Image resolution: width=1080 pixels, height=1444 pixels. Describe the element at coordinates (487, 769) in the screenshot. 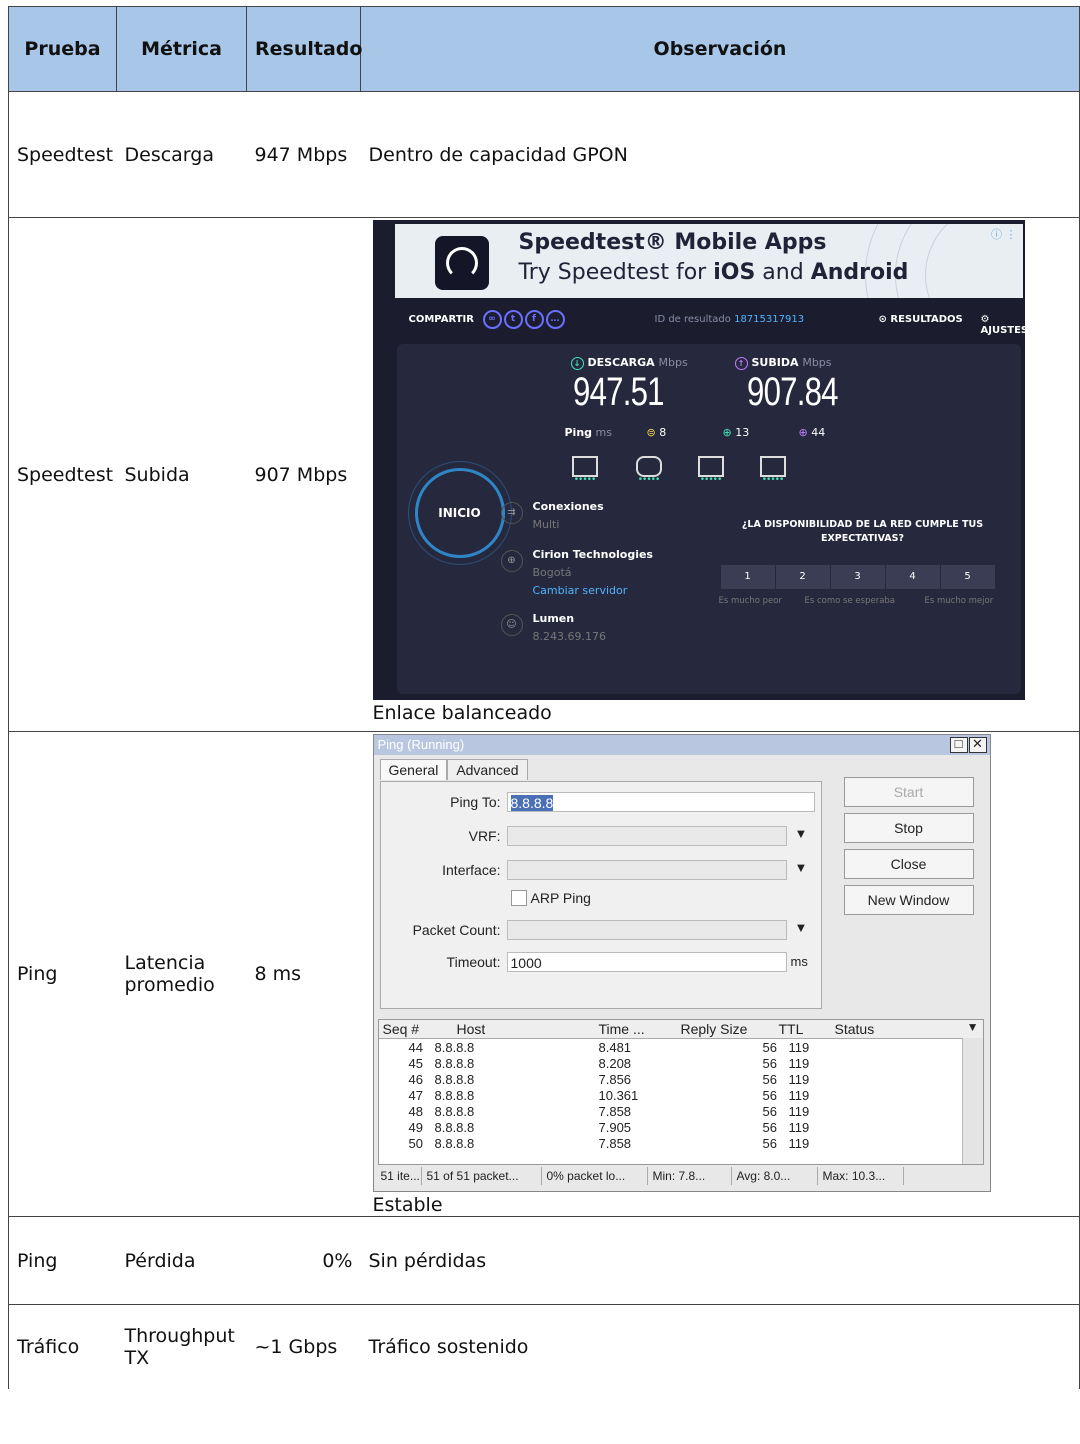

I see `tab-advanced: Advanced` at that location.